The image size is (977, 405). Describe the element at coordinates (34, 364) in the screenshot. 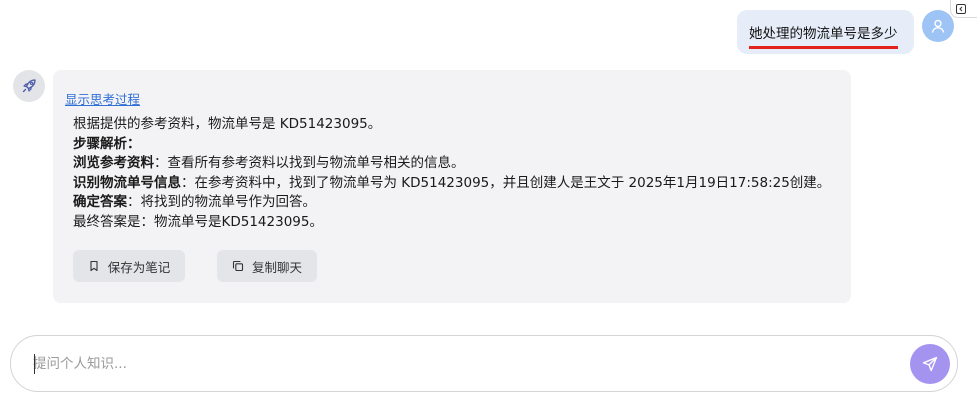

I see `text-caret` at that location.